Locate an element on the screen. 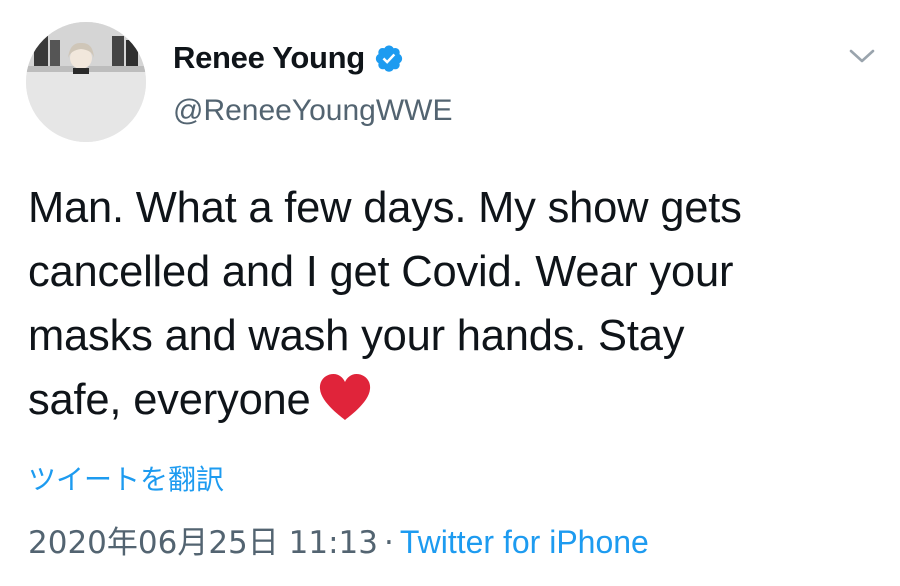  author-handle: @ReneeYoungWWE is located at coordinates (313, 111).